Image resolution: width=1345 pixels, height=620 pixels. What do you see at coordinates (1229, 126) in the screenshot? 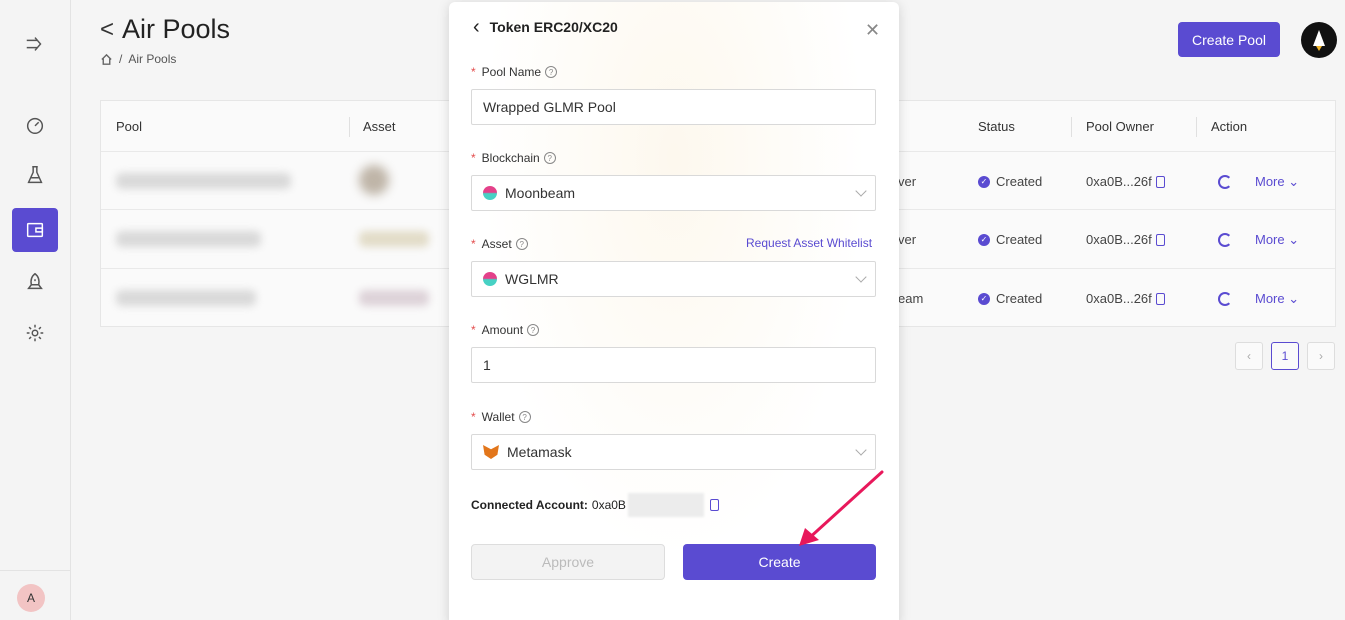
I see `col-header-action: Action` at bounding box center [1229, 126].